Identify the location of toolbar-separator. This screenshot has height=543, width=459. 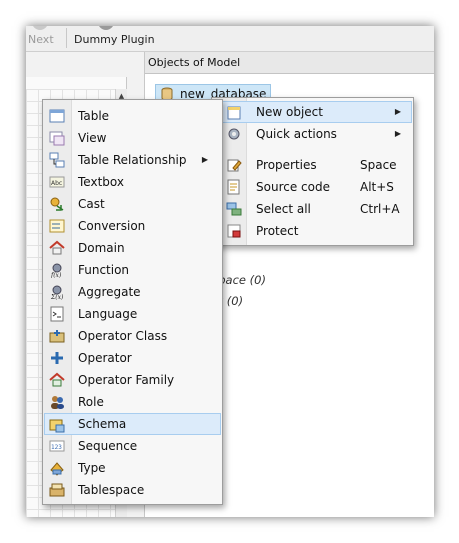
(66, 38).